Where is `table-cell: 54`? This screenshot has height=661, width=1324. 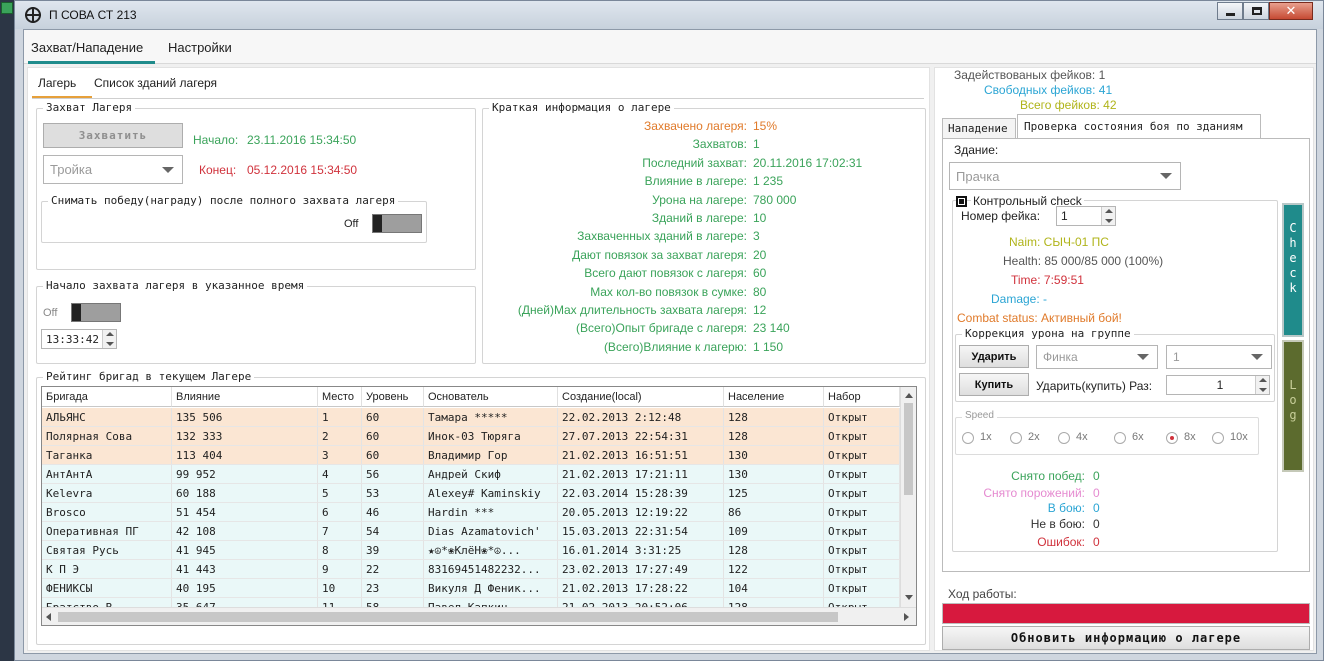 table-cell: 54 is located at coordinates (393, 531).